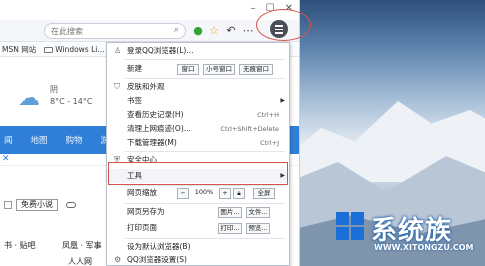 The width and height of the screenshot is (485, 266). Describe the element at coordinates (6, 159) in the screenshot. I see `close-icon: ✕` at that location.